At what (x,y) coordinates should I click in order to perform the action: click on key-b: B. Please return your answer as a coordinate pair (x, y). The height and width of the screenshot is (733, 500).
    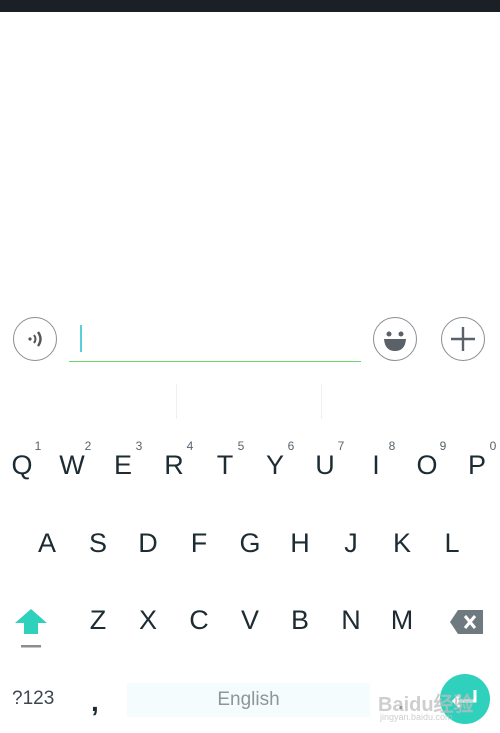
    Looking at the image, I should click on (300, 620).